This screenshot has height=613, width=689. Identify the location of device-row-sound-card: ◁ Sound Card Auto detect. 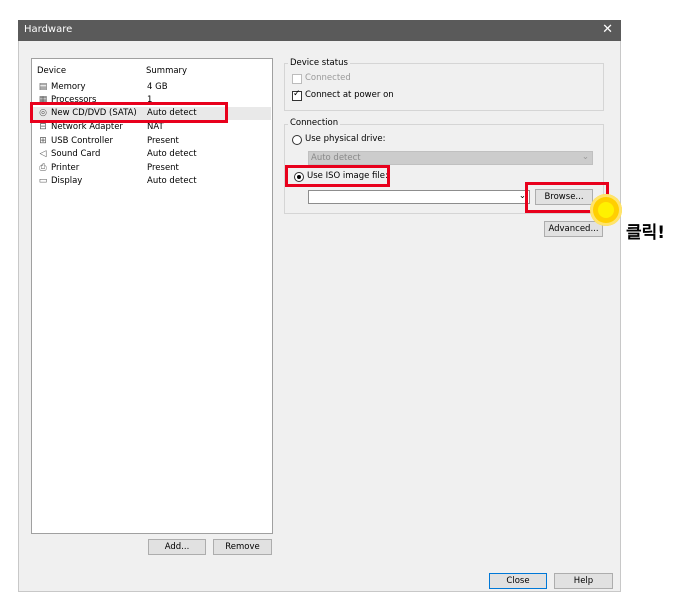
(152, 154).